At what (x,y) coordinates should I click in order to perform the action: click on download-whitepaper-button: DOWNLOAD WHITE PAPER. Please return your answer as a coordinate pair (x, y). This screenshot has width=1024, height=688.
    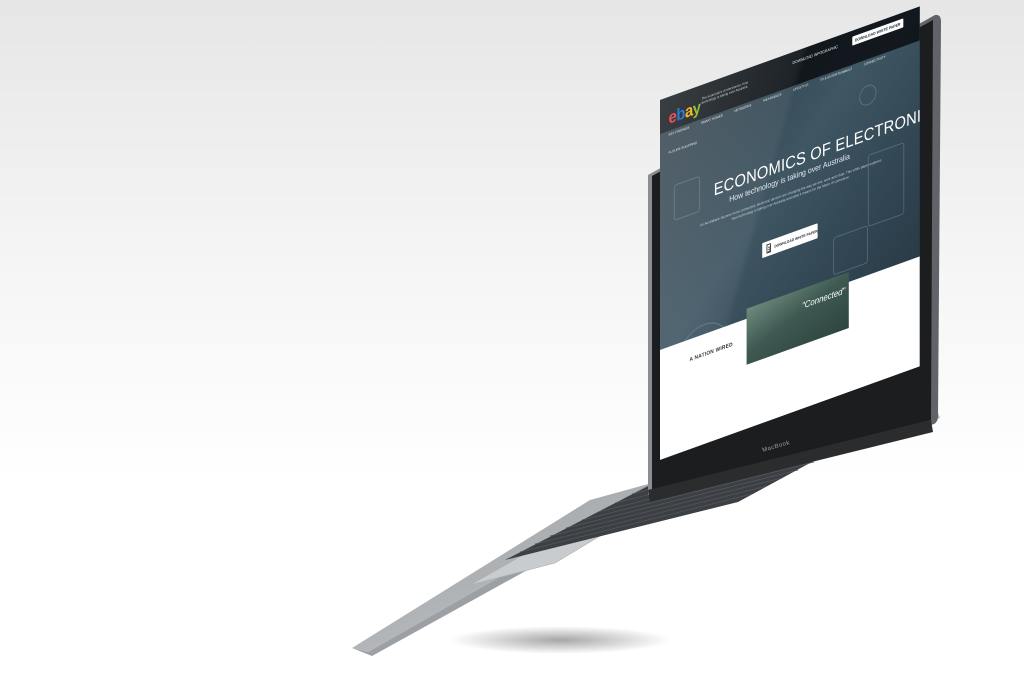
    Looking at the image, I should click on (790, 241).